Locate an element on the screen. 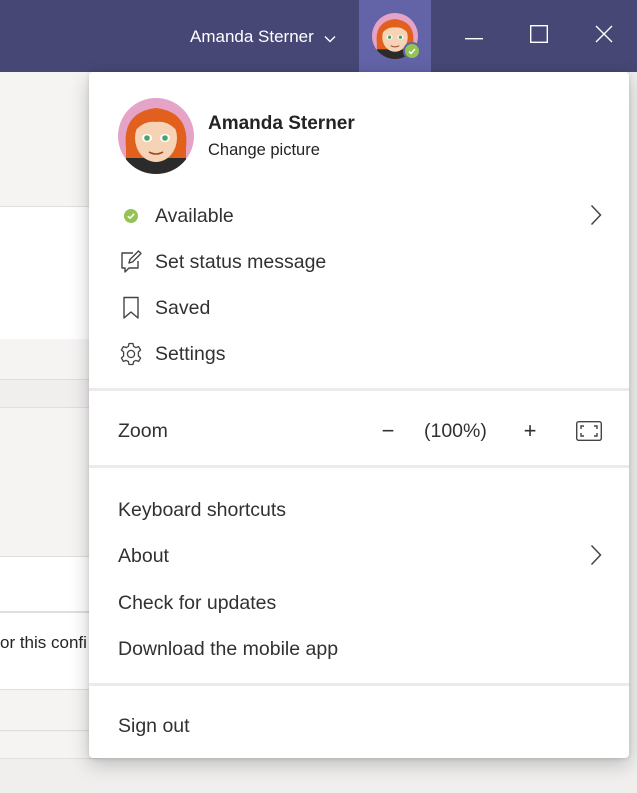 This screenshot has height=793, width=637. available-status-icon is located at coordinates (131, 216).